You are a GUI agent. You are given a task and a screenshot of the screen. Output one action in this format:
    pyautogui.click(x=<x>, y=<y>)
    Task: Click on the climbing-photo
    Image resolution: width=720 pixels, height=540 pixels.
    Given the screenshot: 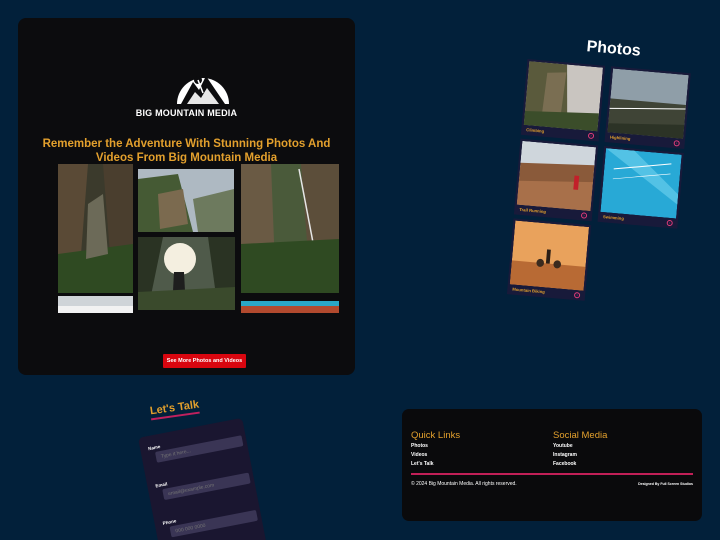 What is the action you would take?
    pyautogui.click(x=563, y=96)
    